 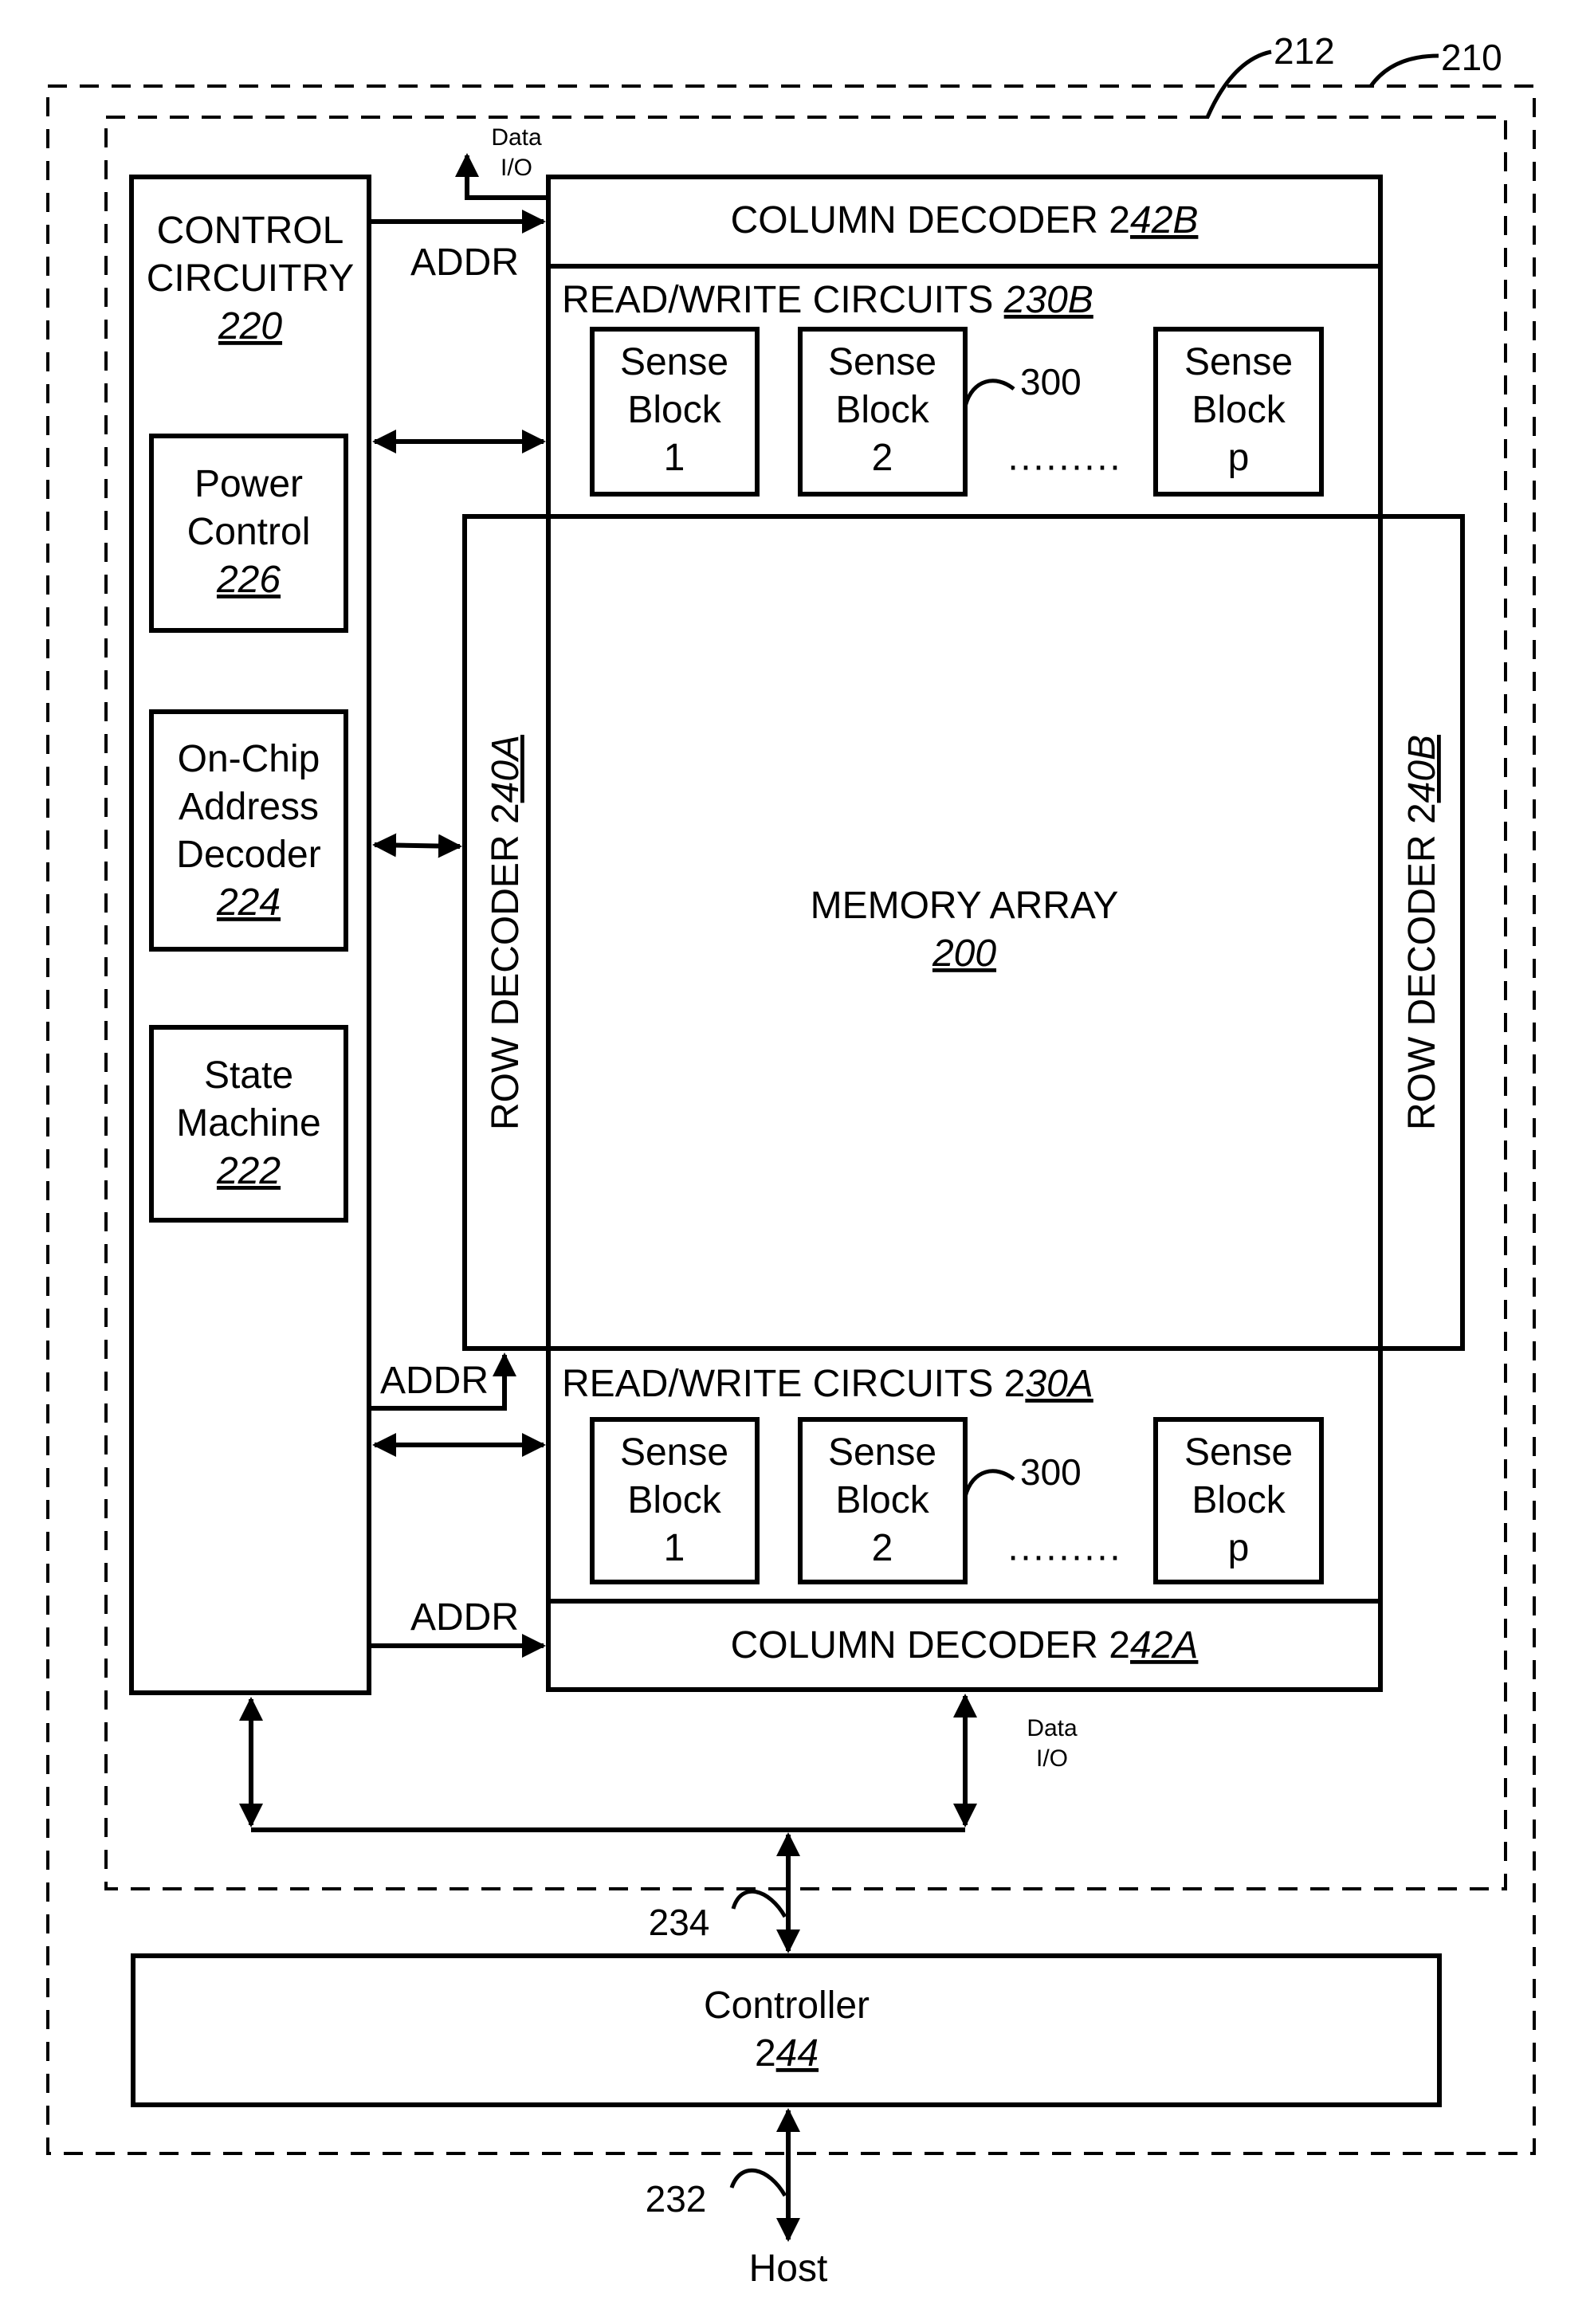 What do you see at coordinates (249, 759) in the screenshot?
I see `addrdec-line1: On-Chip` at bounding box center [249, 759].